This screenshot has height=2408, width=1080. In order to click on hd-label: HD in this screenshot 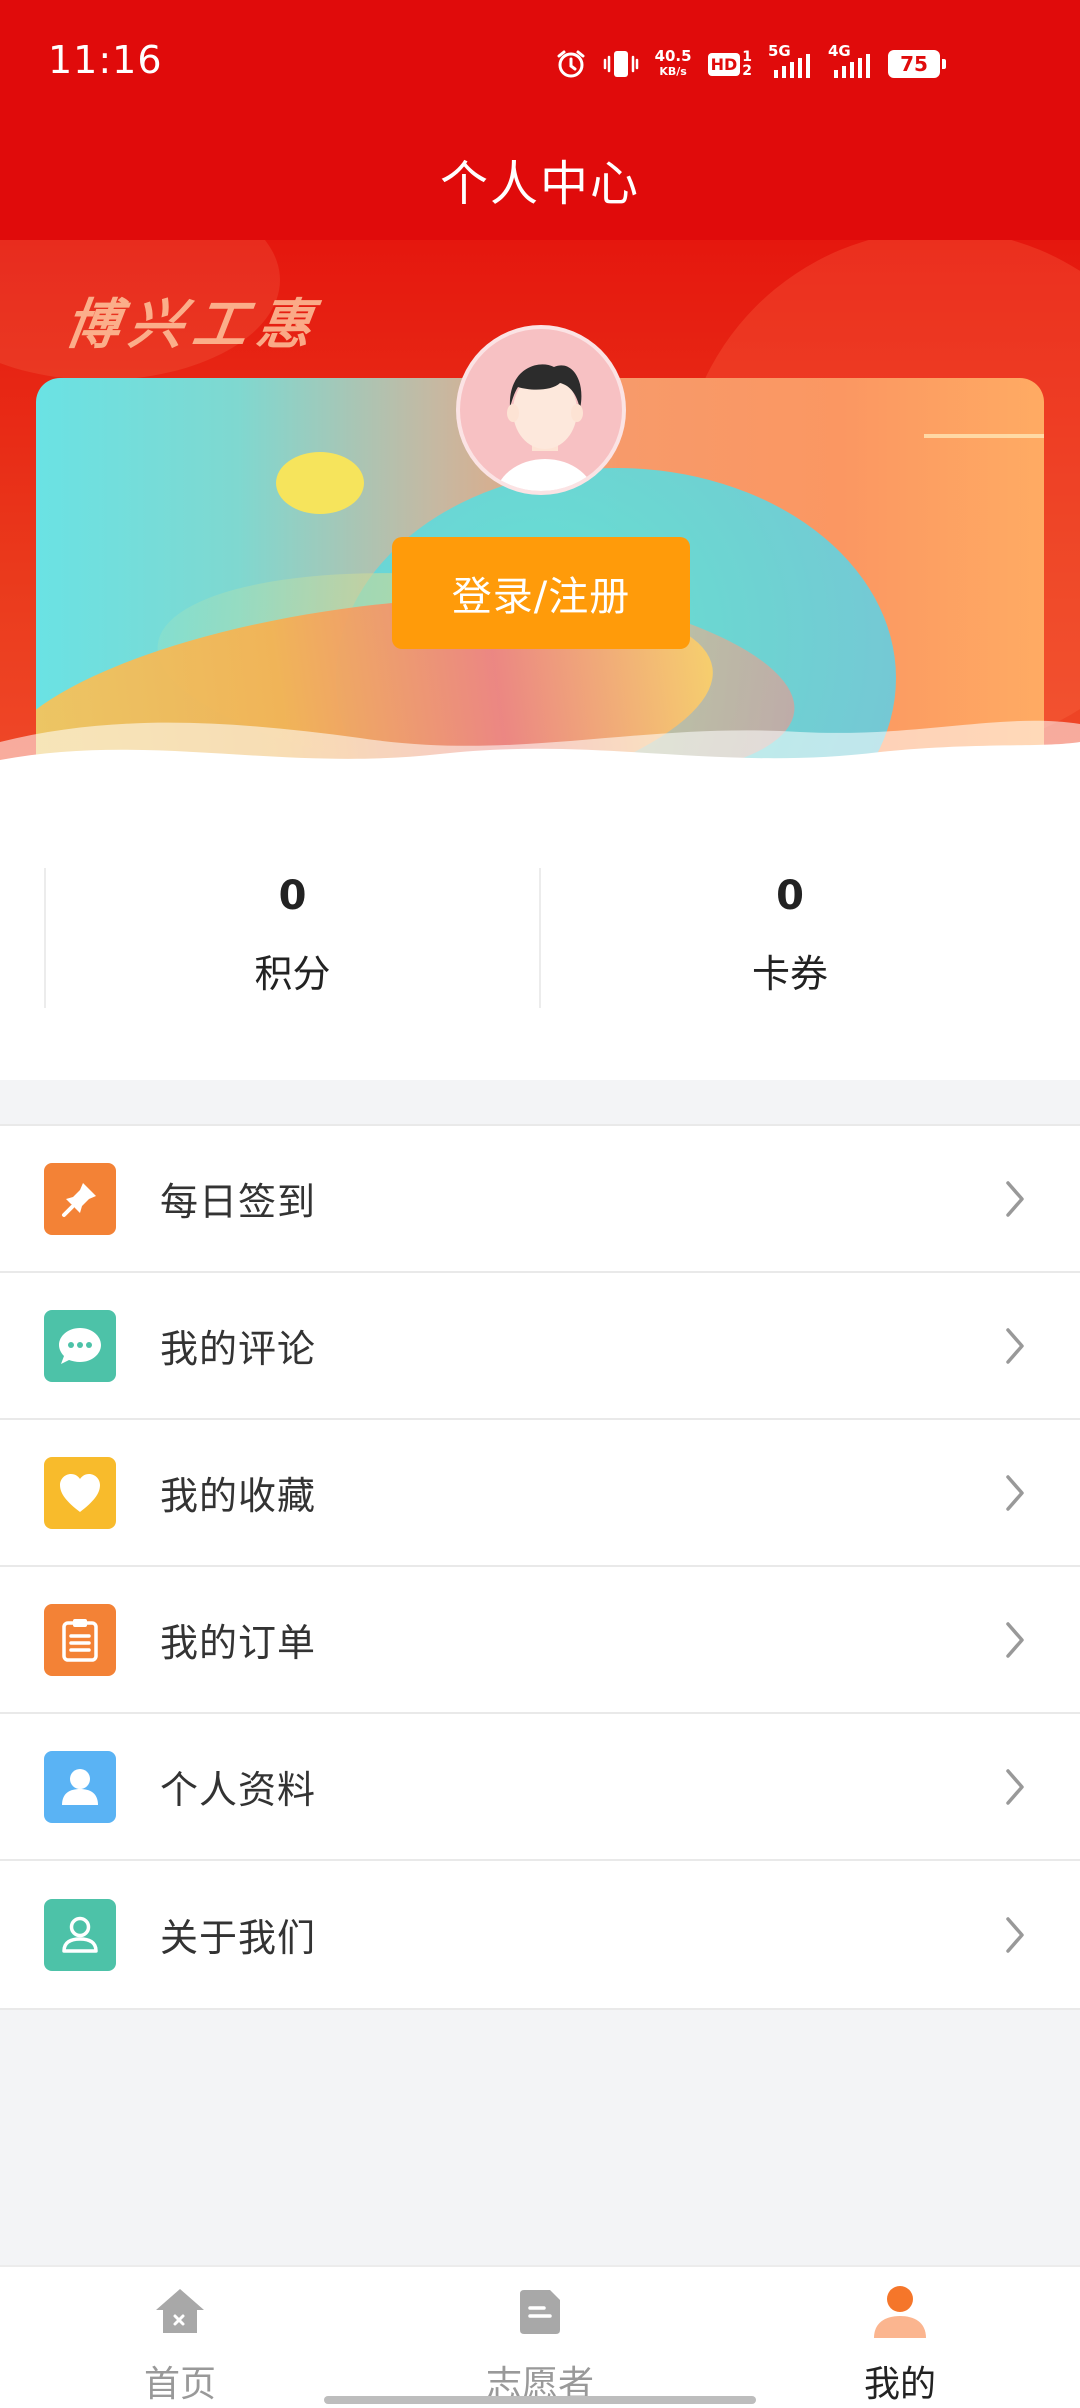, I will do `click(724, 64)`.